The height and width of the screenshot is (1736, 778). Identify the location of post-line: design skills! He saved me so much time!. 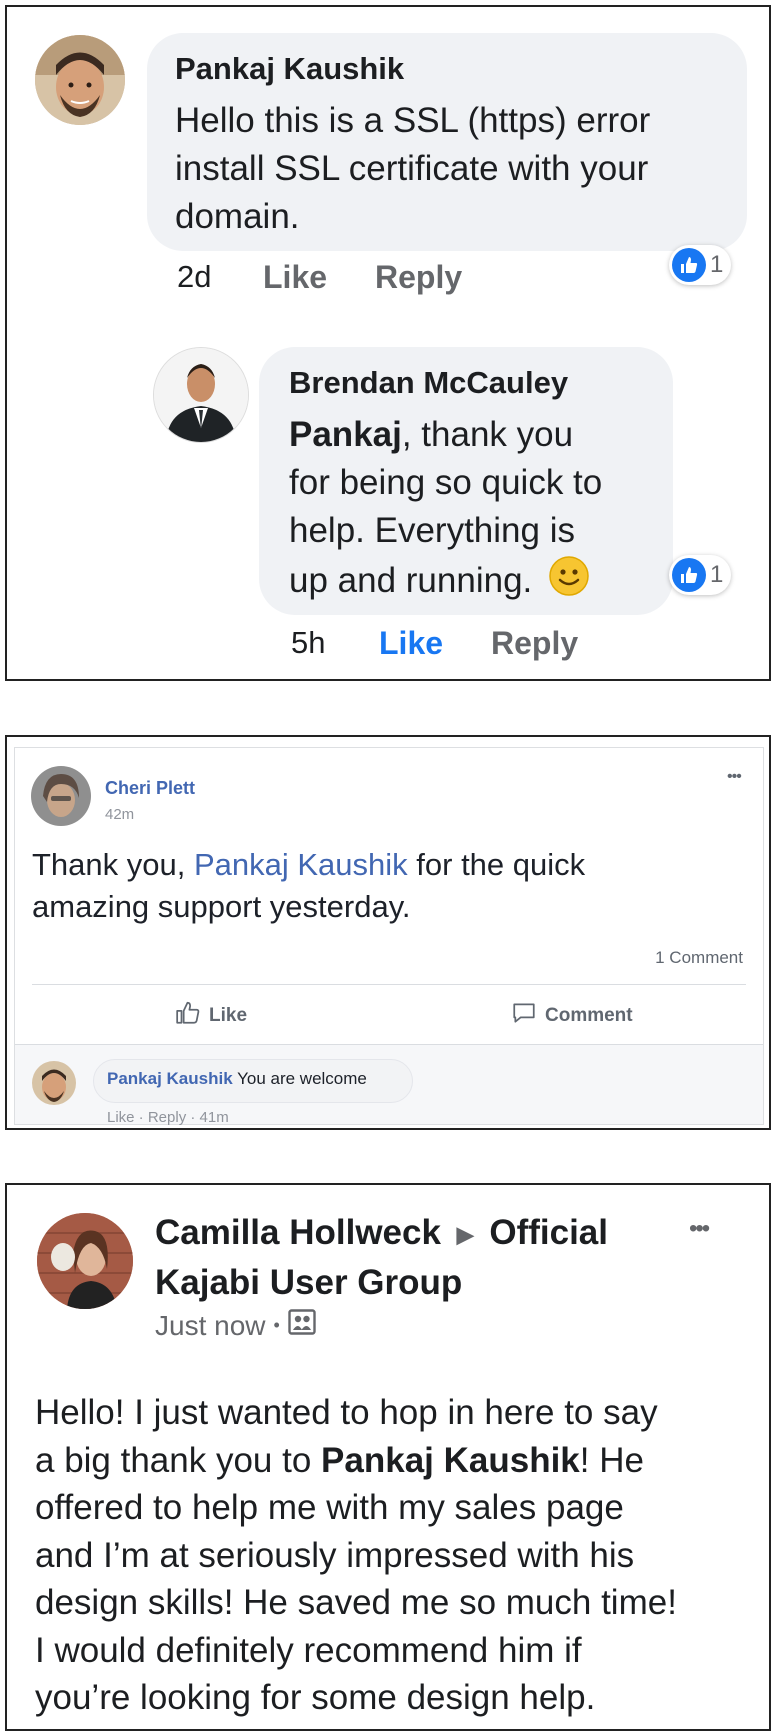
(356, 1602).